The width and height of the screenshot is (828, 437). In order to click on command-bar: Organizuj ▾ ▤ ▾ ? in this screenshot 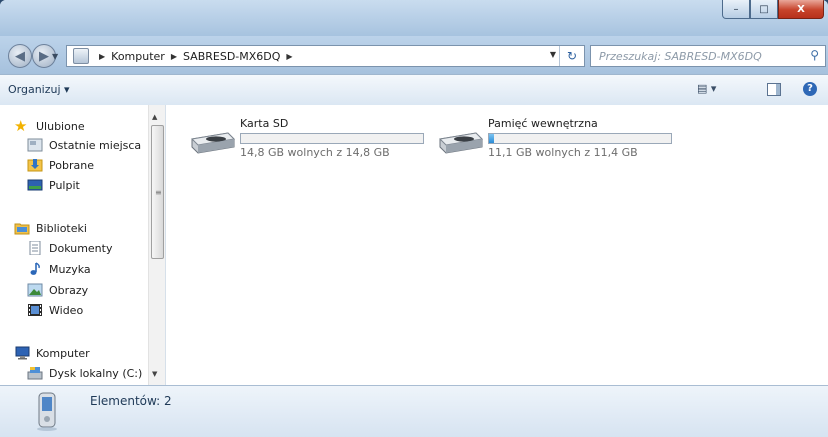, I will do `click(414, 90)`.